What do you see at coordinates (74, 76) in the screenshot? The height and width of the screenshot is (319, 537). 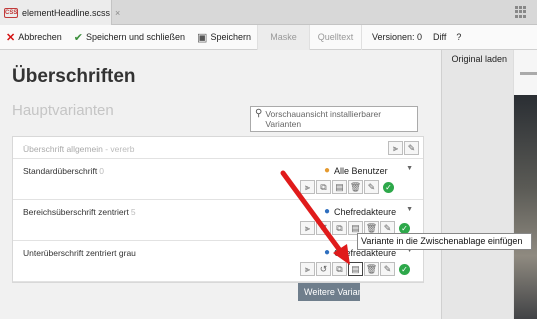 I see `page-title: Überschriften` at bounding box center [74, 76].